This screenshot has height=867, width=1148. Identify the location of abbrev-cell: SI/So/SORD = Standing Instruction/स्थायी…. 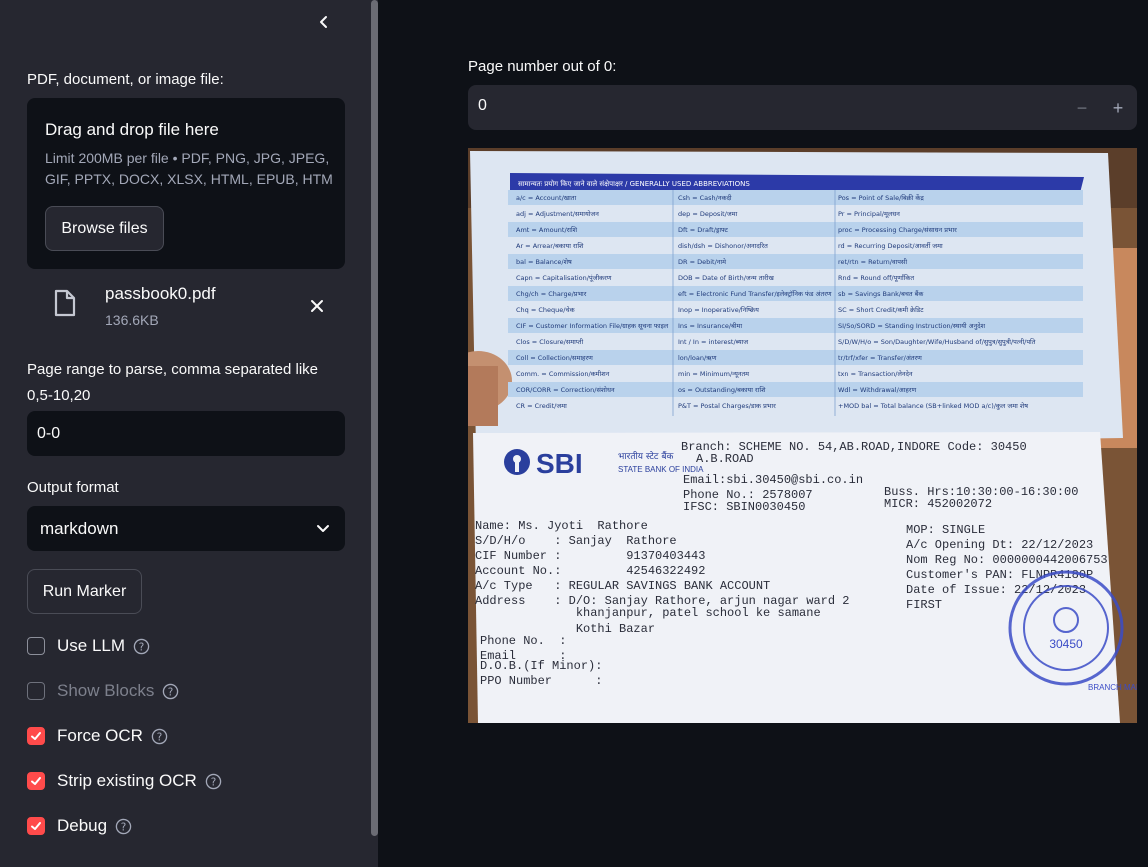
(912, 326).